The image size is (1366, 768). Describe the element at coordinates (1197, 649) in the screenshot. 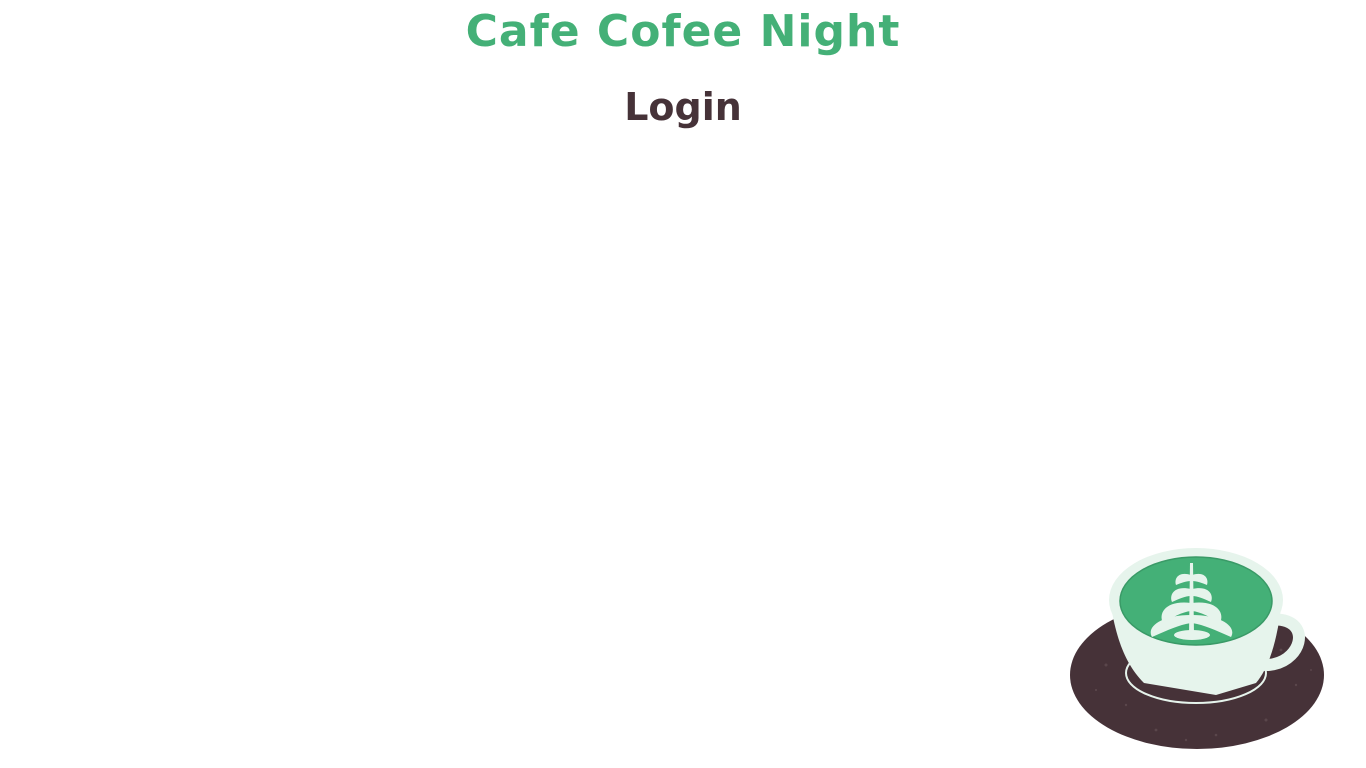

I see `coffee-cup-illustration-icon` at that location.